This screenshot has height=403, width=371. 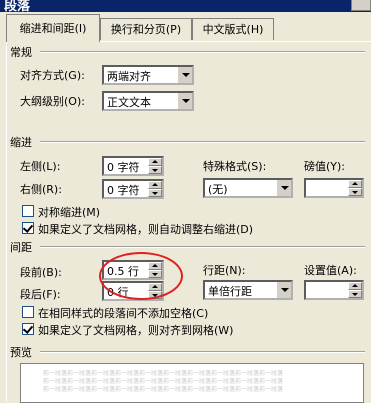 I want to click on spacing-at-spinner, so click(x=334, y=290).